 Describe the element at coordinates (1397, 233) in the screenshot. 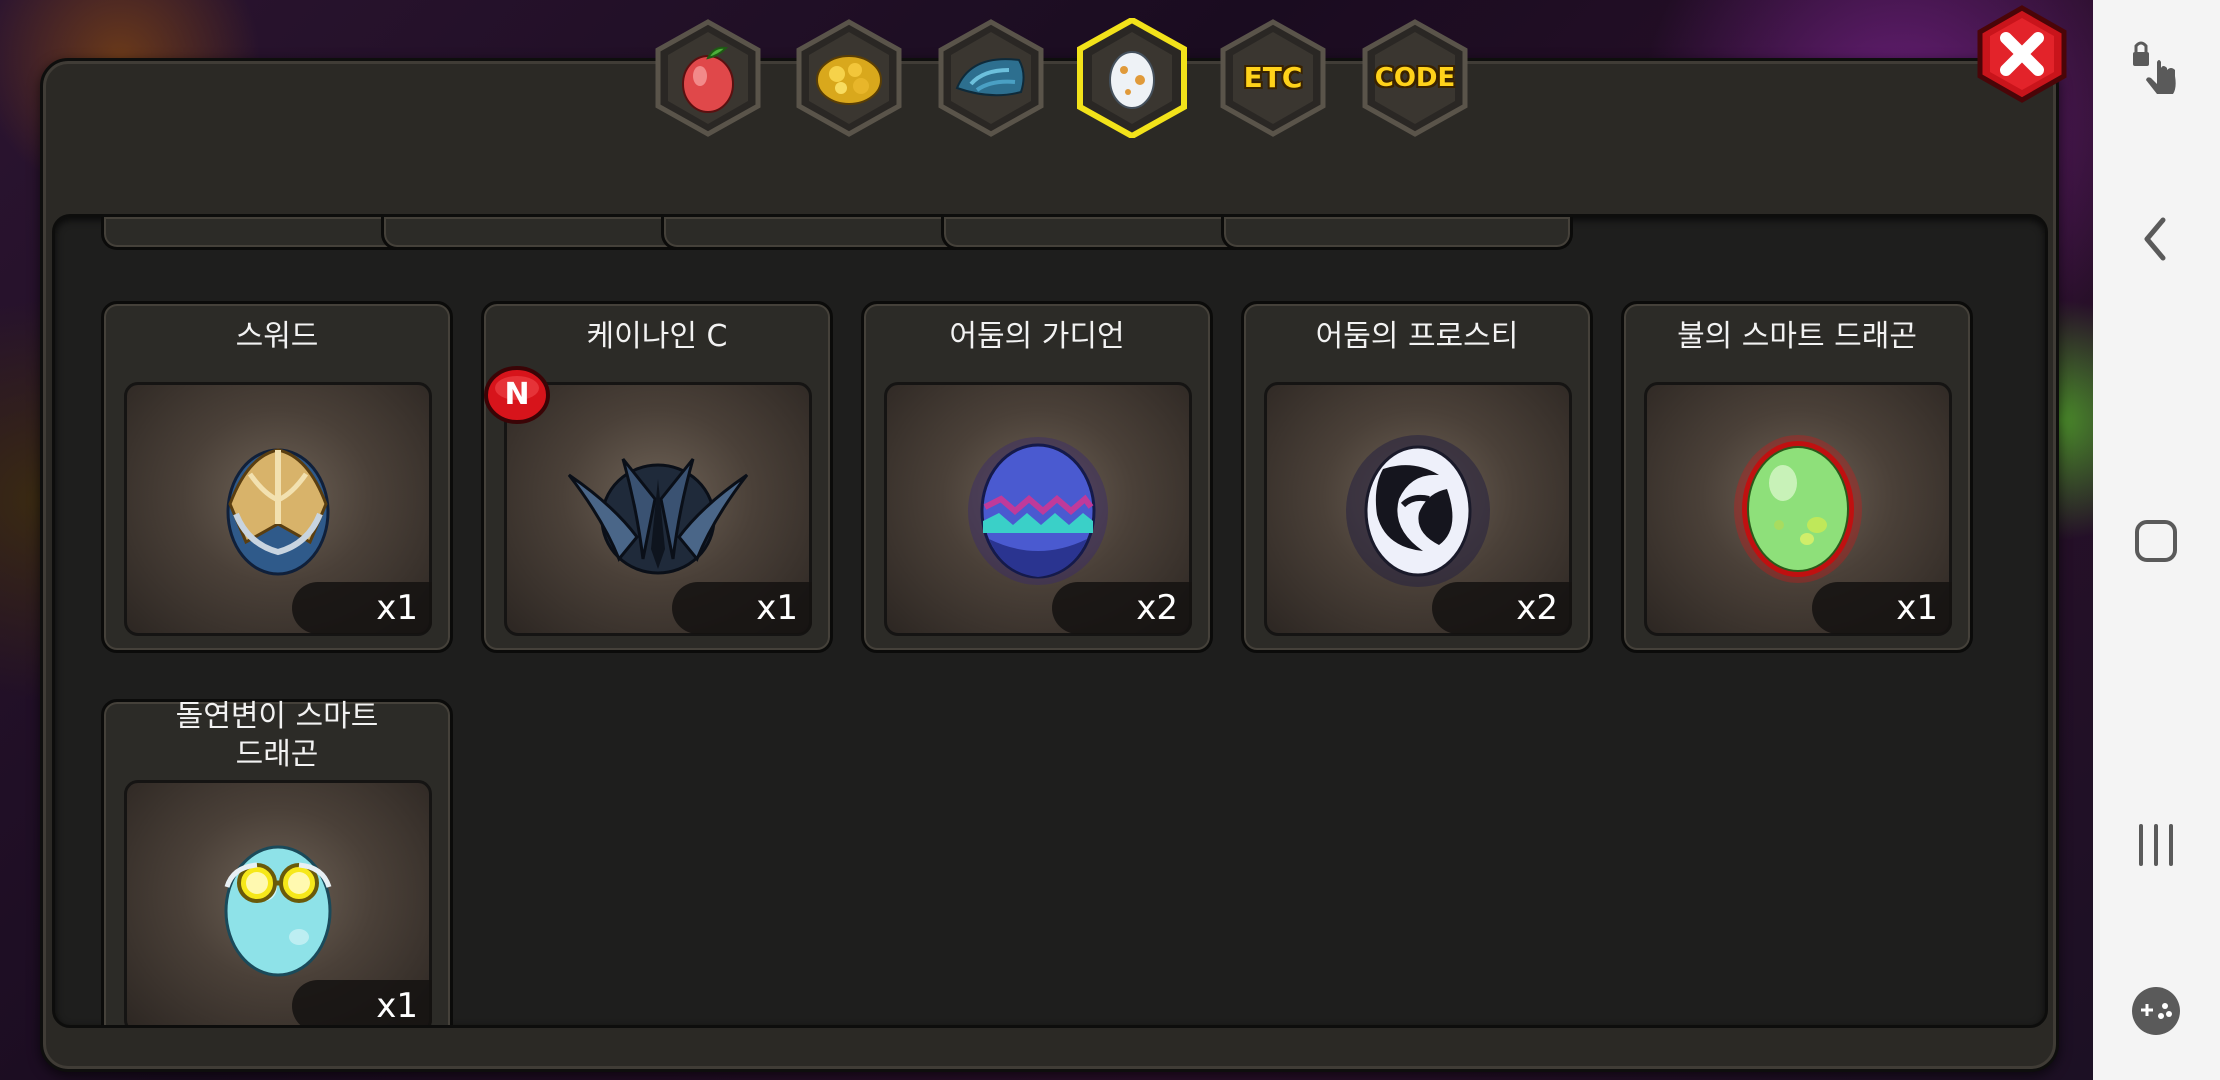

I see `item-card-partial` at that location.